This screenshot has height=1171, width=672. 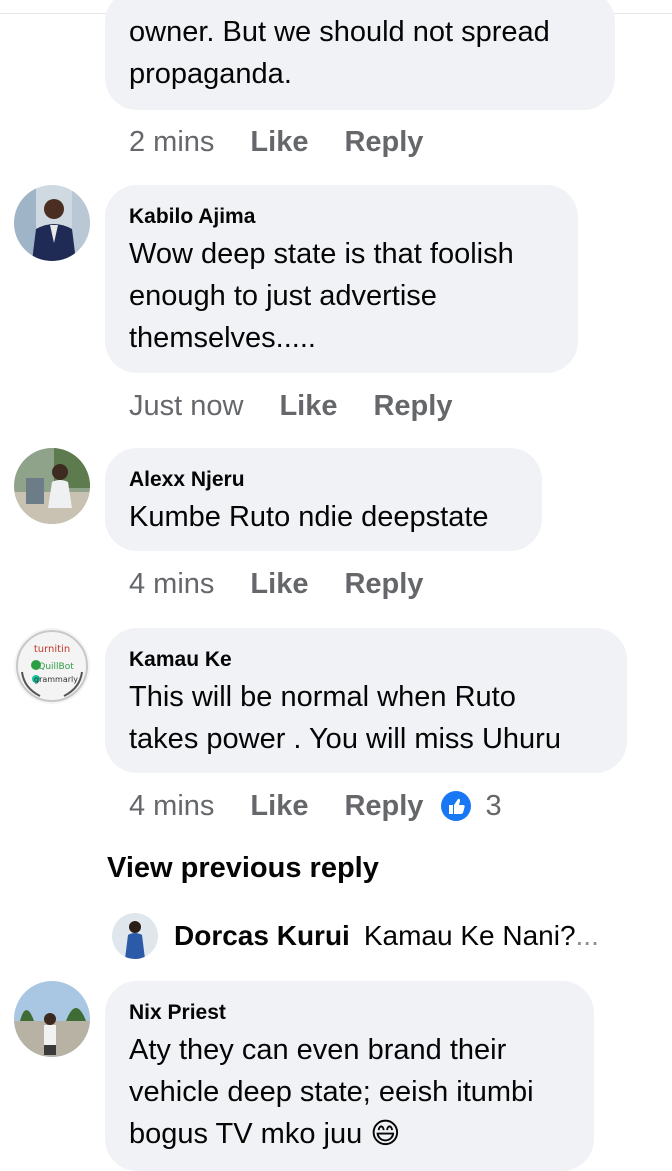 I want to click on comment-text-line: enough to just advertise, so click(x=283, y=296).